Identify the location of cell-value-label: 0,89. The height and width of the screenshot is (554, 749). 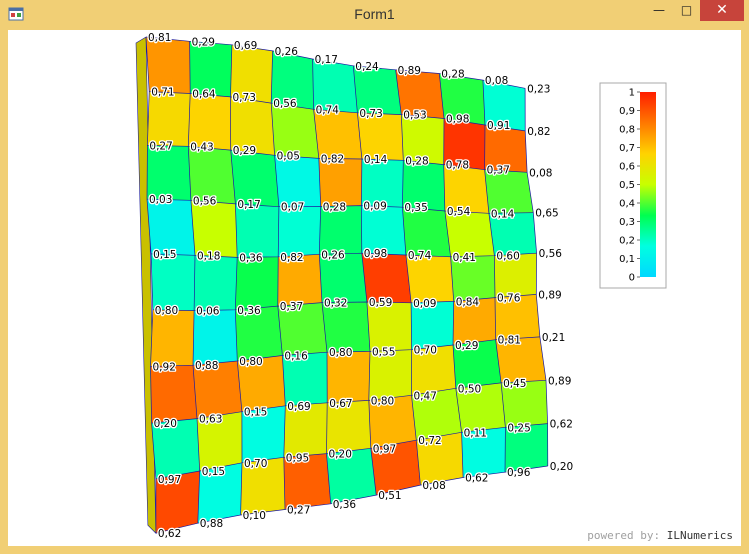
(409, 71).